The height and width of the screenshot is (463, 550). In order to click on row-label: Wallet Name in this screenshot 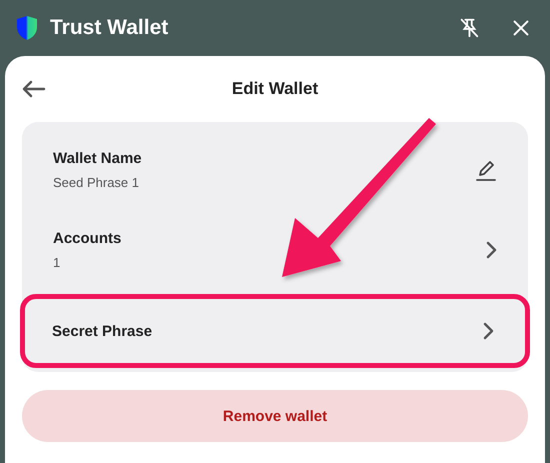, I will do `click(98, 158)`.